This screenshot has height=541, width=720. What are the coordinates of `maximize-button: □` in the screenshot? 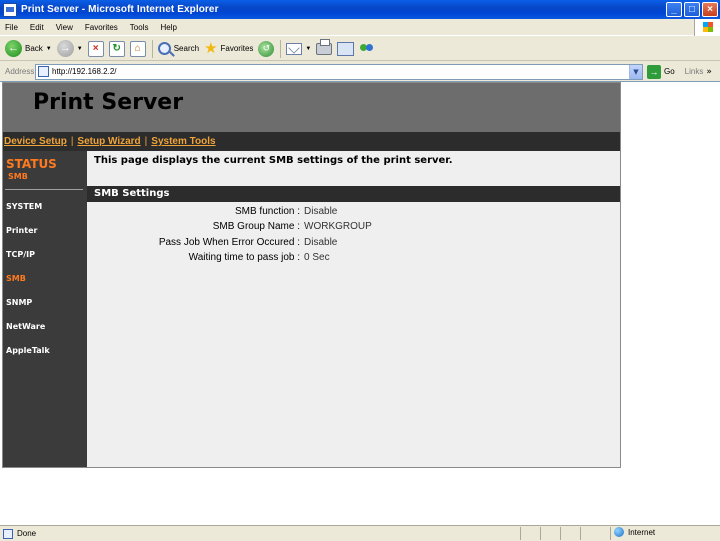 It's located at (692, 9).